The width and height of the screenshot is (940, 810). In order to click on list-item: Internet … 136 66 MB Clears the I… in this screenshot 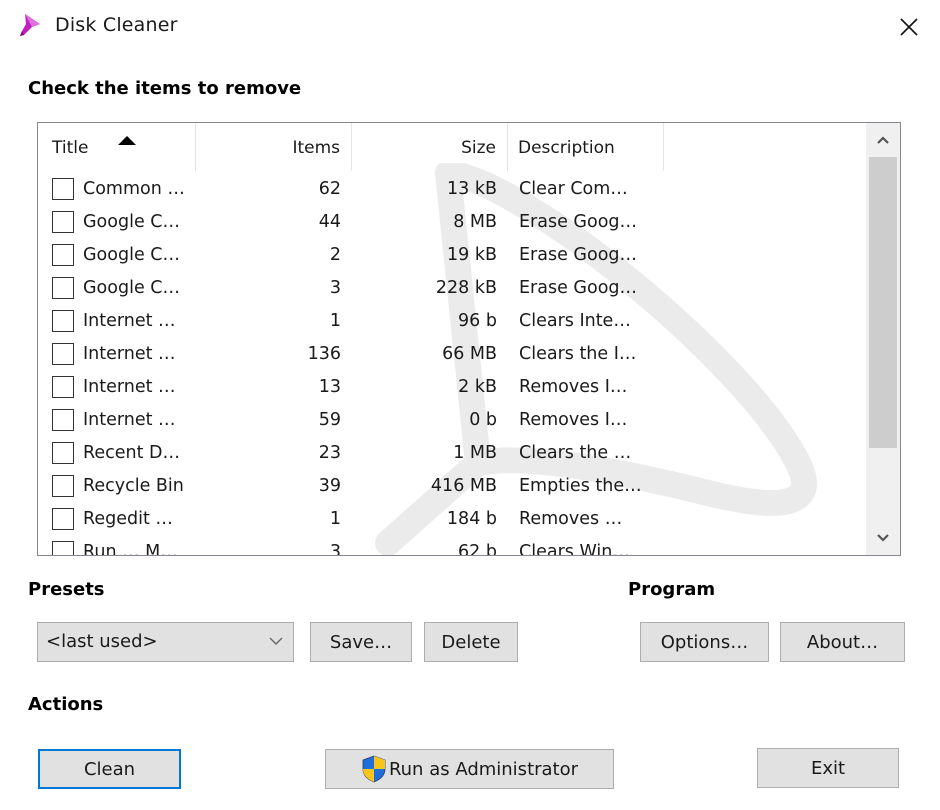, I will do `click(451, 354)`.